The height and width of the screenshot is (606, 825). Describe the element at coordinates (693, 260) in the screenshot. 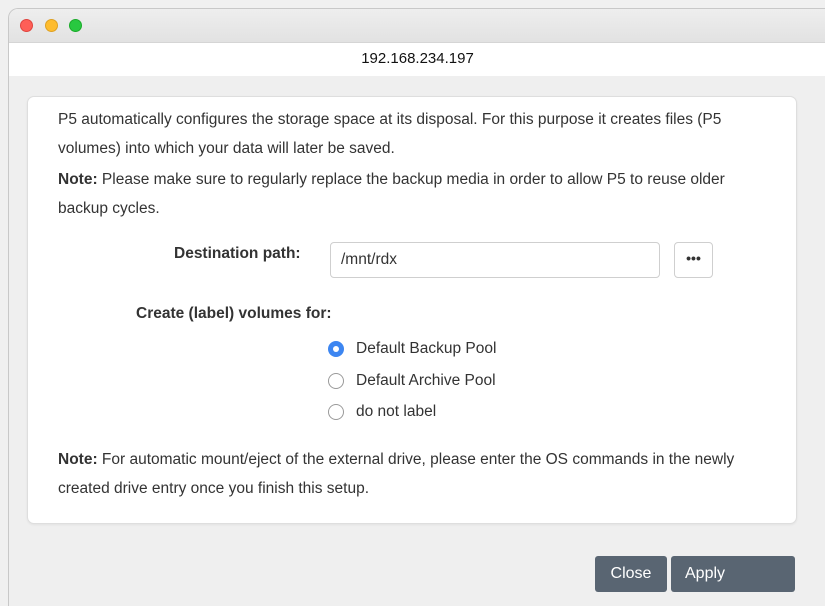

I see `browse-button: •••` at that location.